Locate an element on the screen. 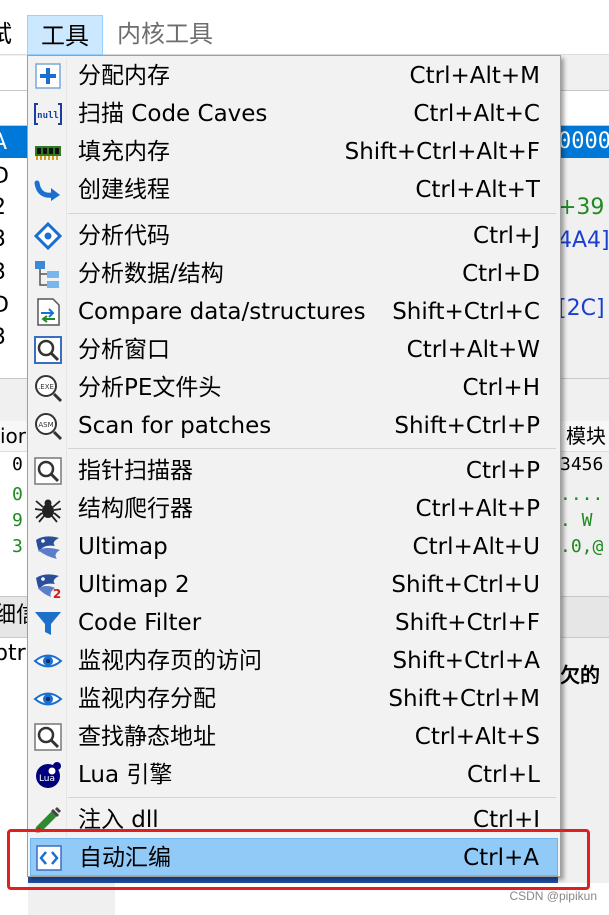 Image resolution: width=609 pixels, height=915 pixels. background-detail-label: ptr is located at coordinates (13, 653).